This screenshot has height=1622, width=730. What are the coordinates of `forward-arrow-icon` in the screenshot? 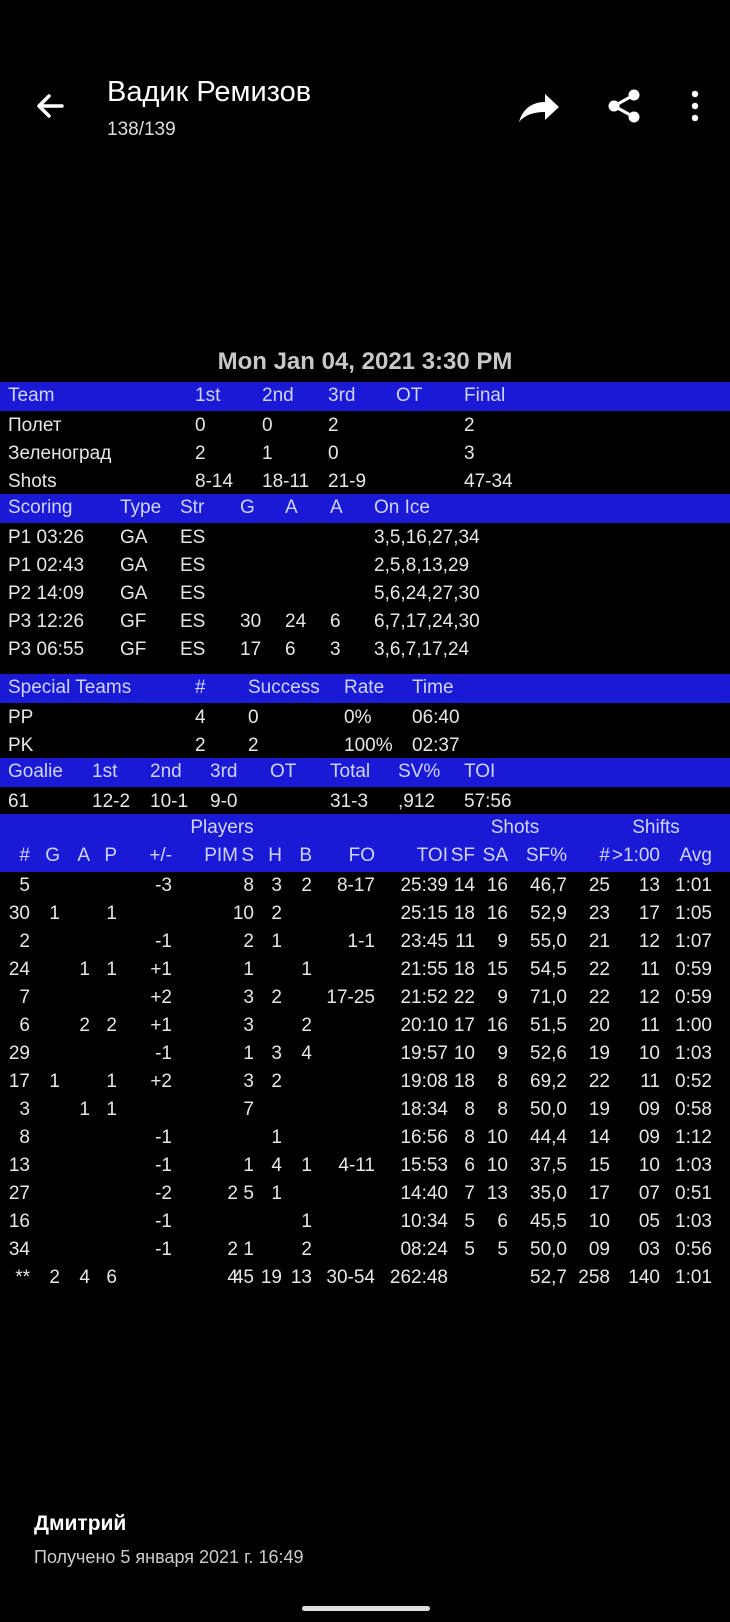 It's located at (538, 108).